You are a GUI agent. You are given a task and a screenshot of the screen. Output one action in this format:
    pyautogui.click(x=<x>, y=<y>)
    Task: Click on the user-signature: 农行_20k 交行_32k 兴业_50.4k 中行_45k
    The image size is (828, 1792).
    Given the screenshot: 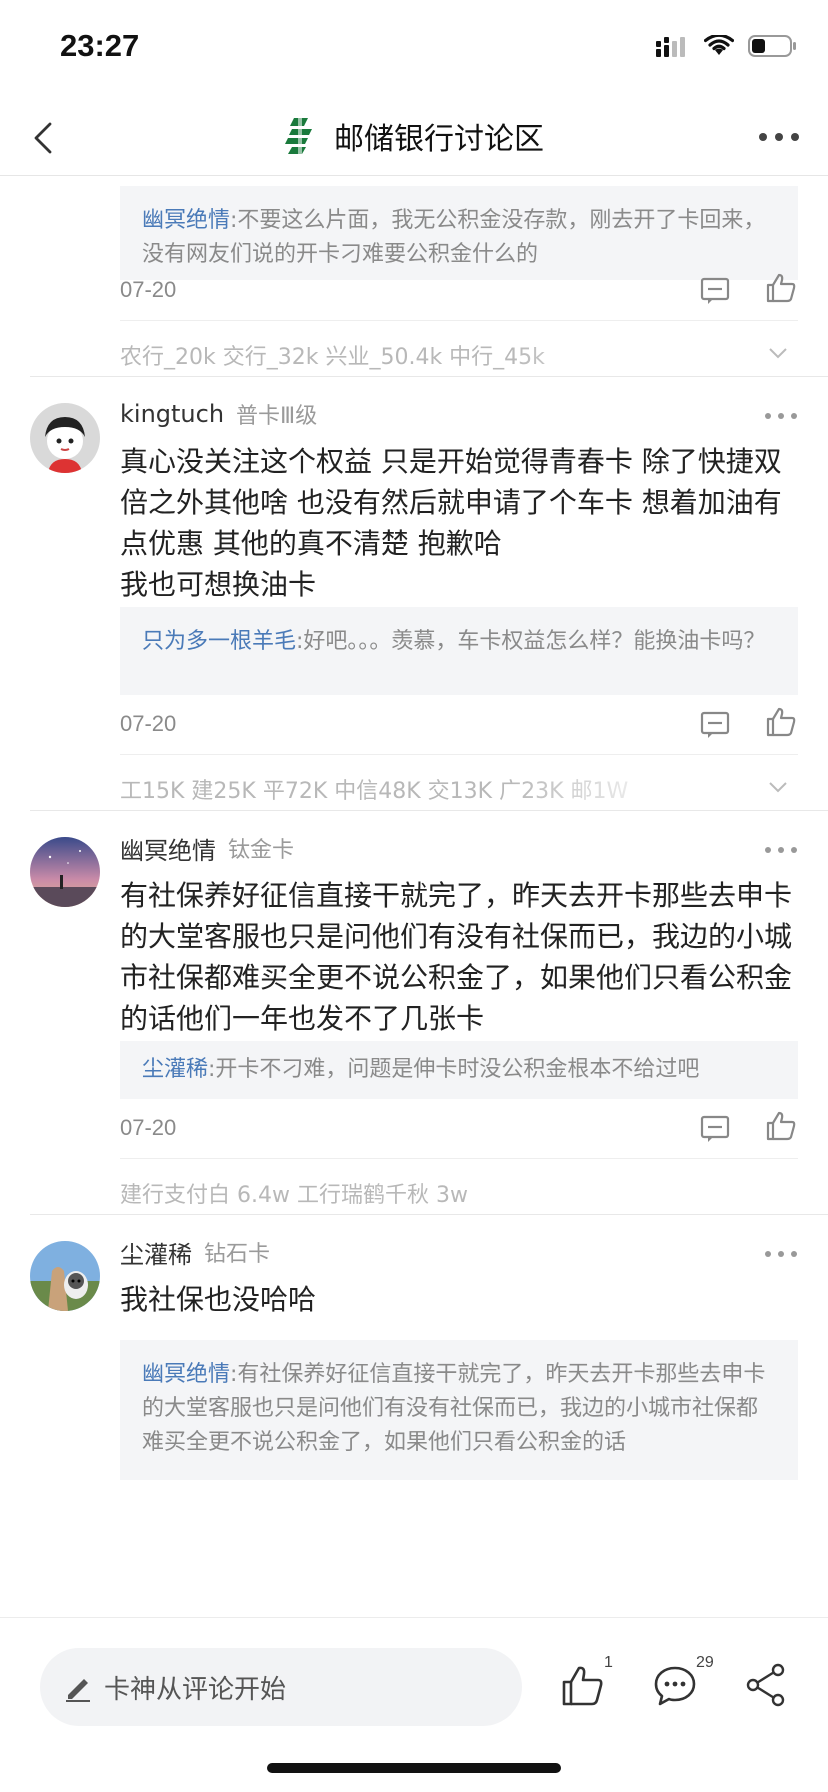 What is the action you would take?
    pyautogui.click(x=459, y=351)
    